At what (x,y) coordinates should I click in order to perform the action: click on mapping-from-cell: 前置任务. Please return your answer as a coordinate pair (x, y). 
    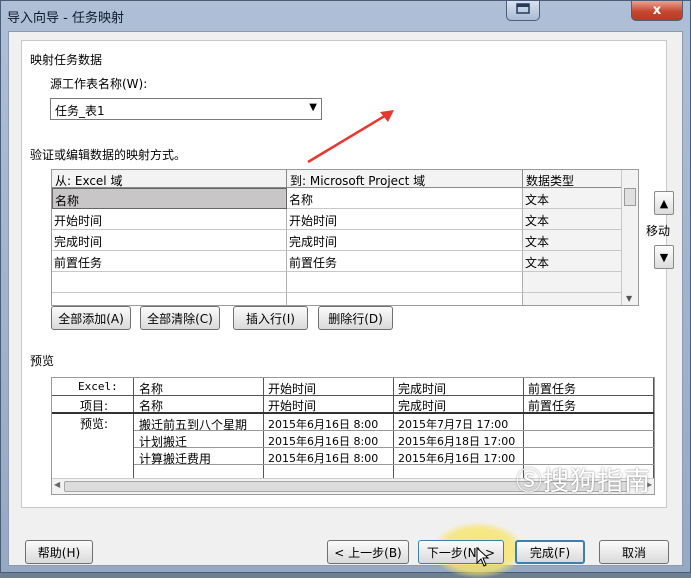
    Looking at the image, I should click on (169, 261).